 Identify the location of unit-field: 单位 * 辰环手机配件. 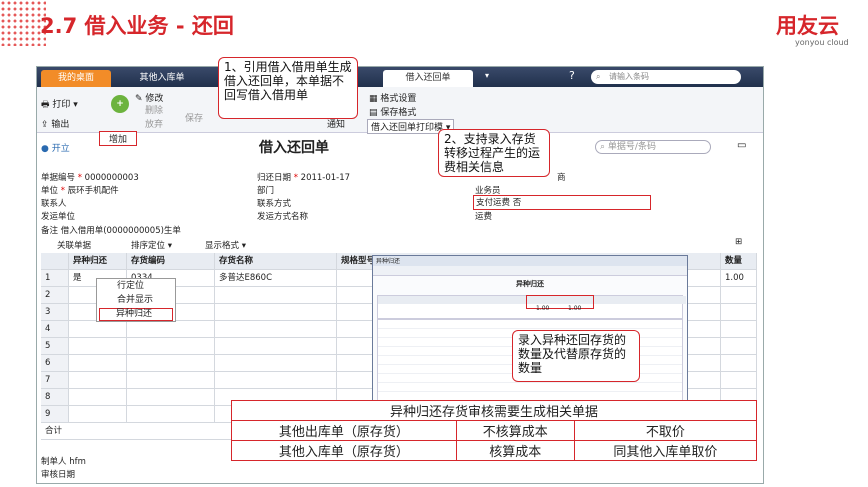
(80, 190).